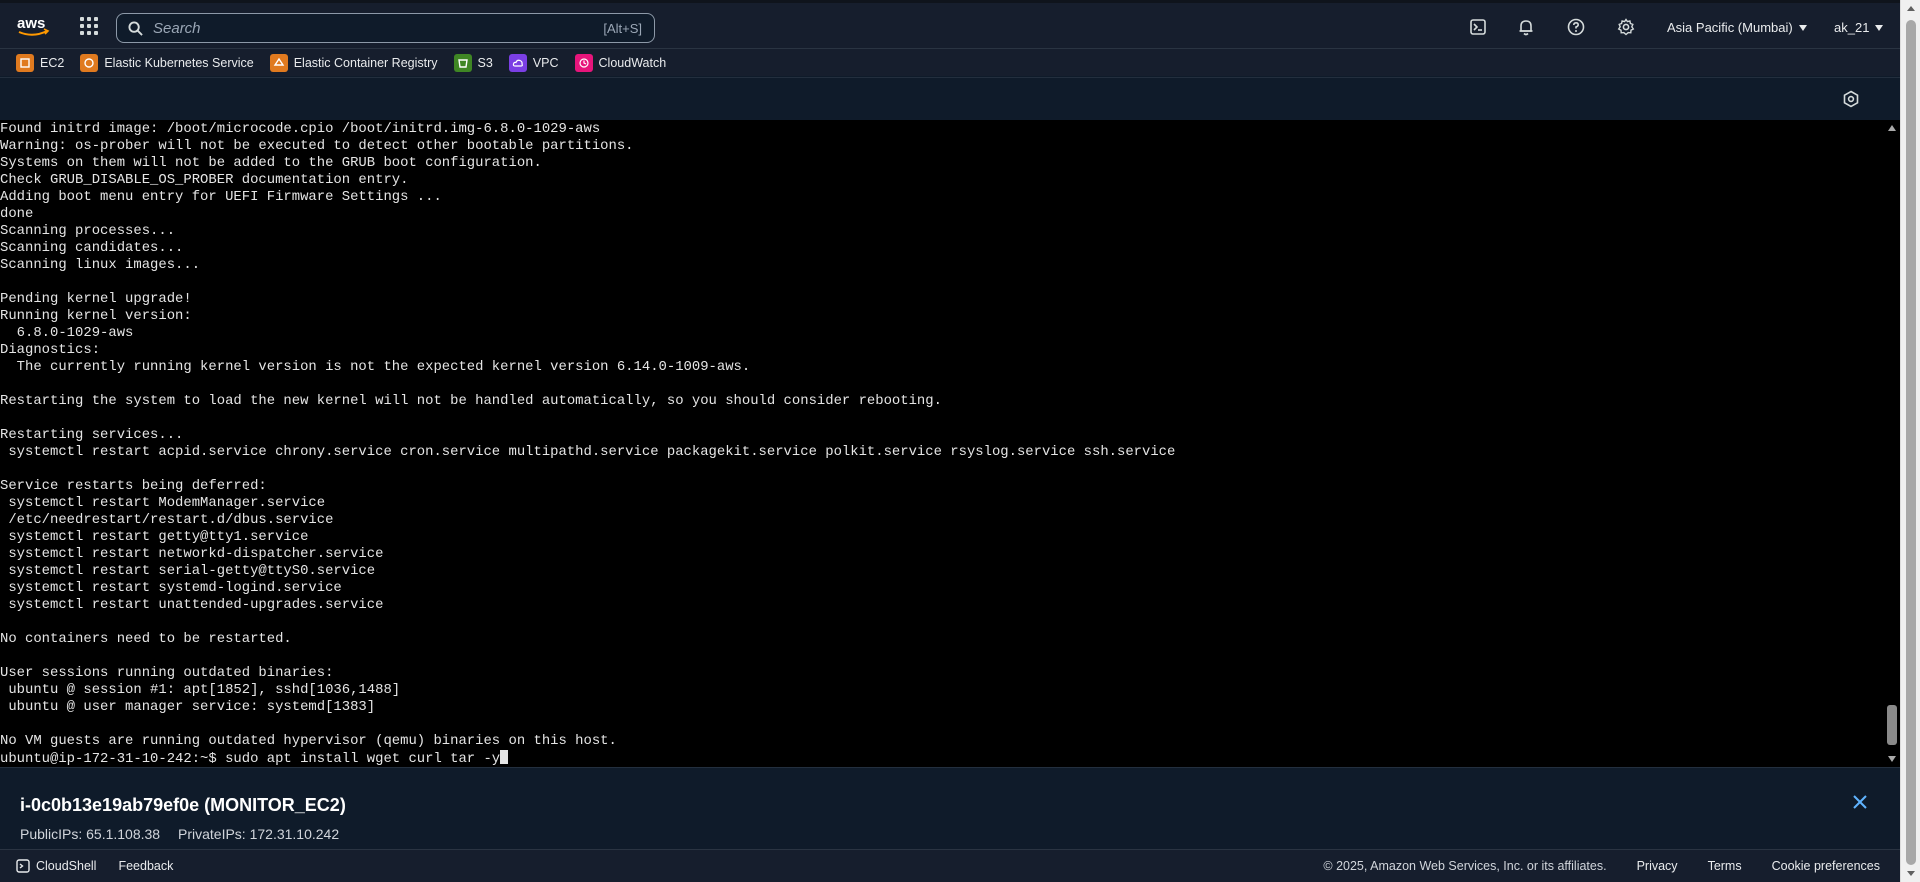 This screenshot has height=882, width=1920. What do you see at coordinates (89, 26) in the screenshot?
I see `services-menu-icon` at bounding box center [89, 26].